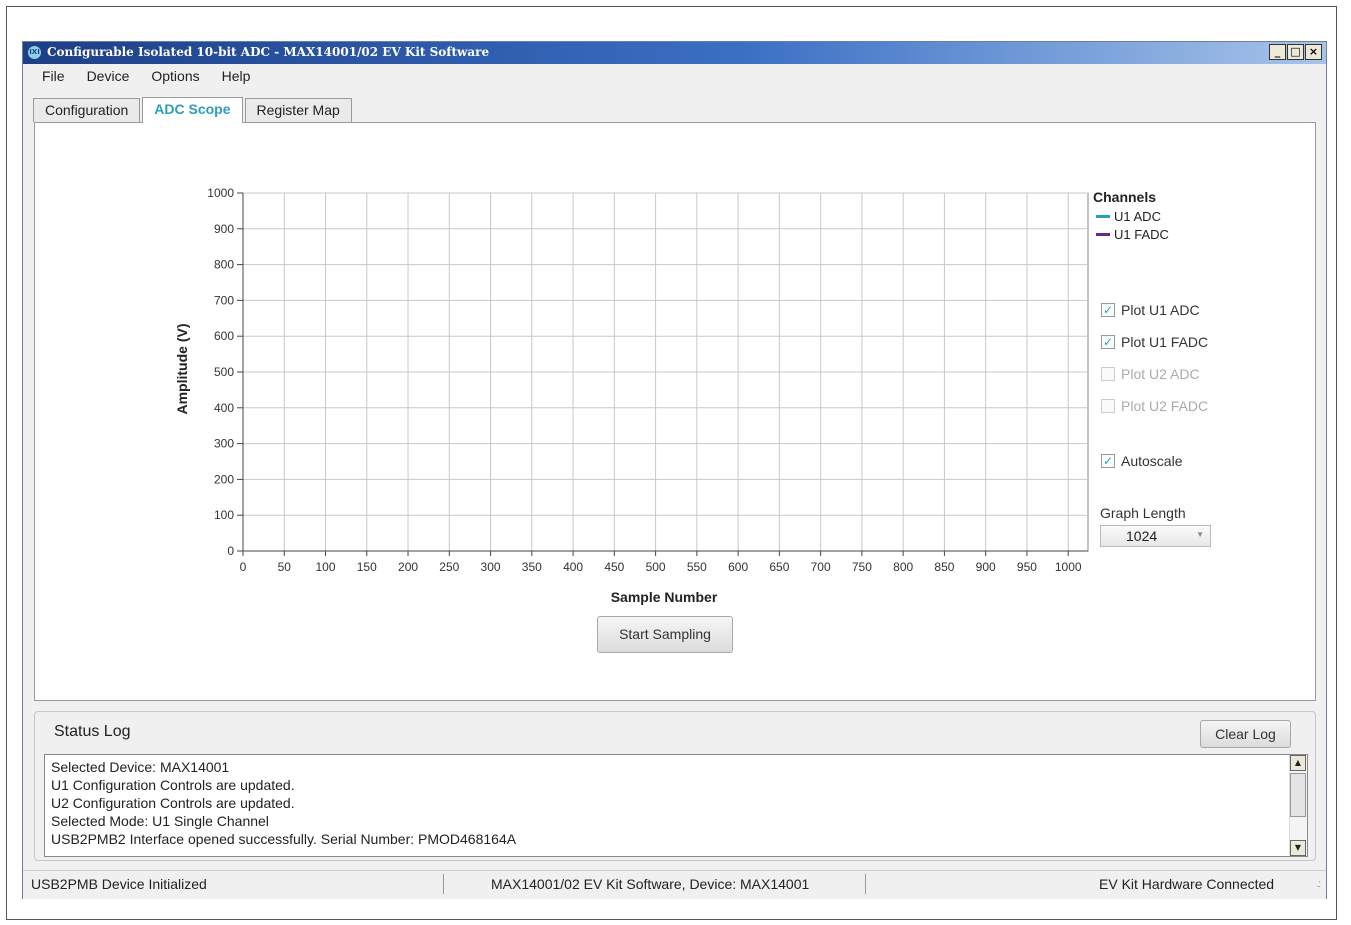 This screenshot has height=925, width=1351. What do you see at coordinates (408, 567) in the screenshot?
I see `x-tick-label: 200` at bounding box center [408, 567].